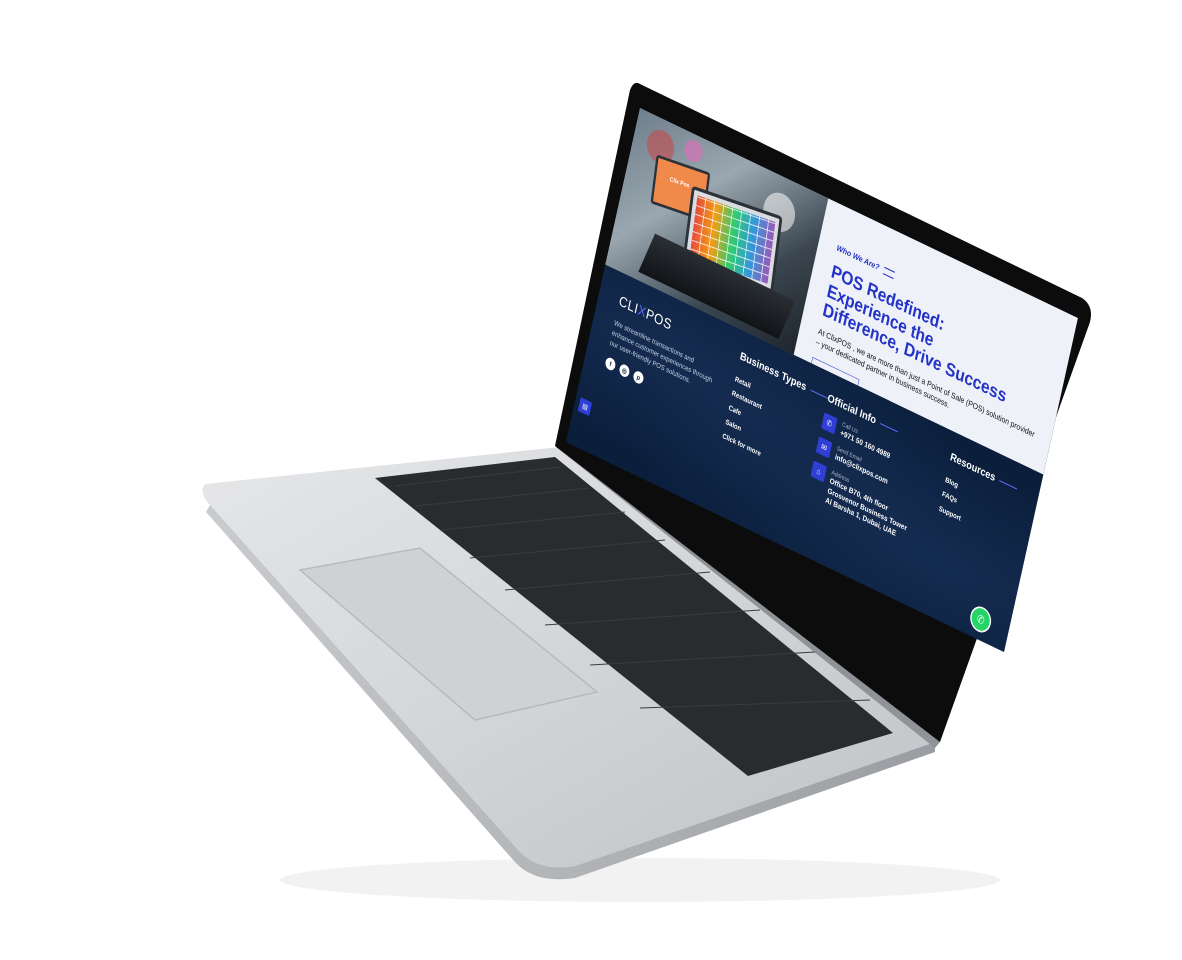 The width and height of the screenshot is (1182, 960). What do you see at coordinates (693, 151) in the screenshot?
I see `bokeh-light` at bounding box center [693, 151].